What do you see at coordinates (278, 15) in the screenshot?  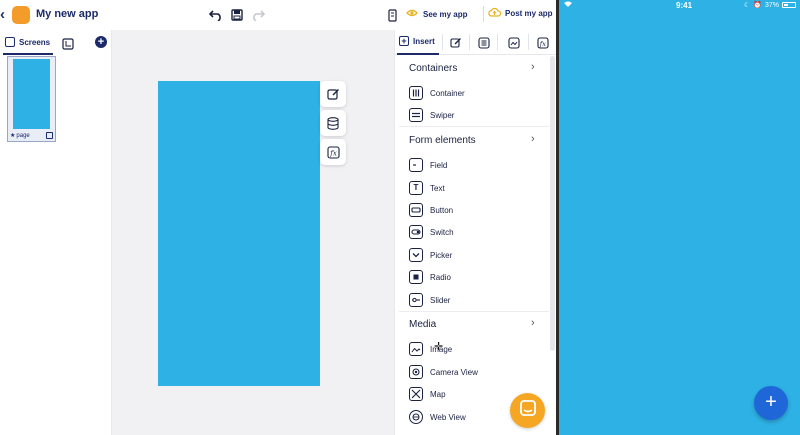 I see `top-bar: ‹ My new app See my app Post my app` at bounding box center [278, 15].